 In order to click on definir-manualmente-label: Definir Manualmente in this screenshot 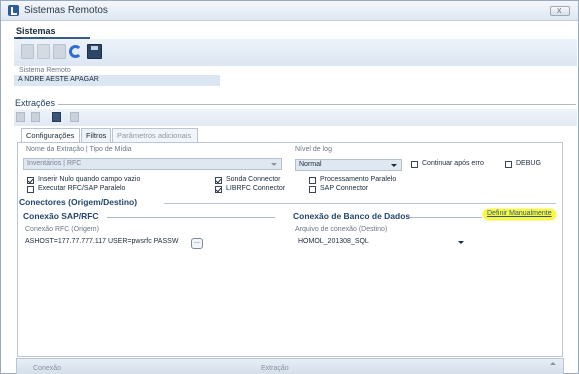, I will do `click(519, 213)`.